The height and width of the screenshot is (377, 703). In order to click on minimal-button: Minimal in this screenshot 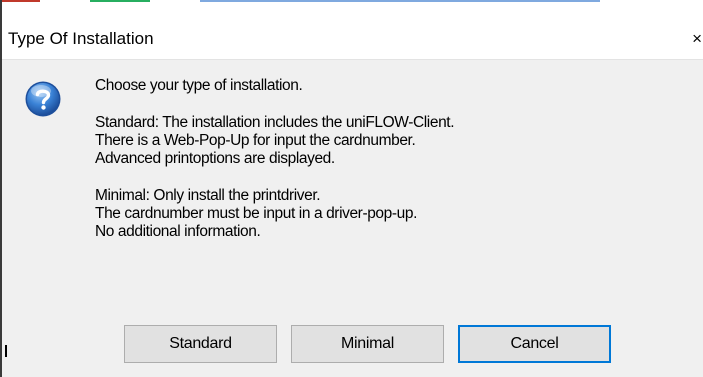, I will do `click(367, 344)`.